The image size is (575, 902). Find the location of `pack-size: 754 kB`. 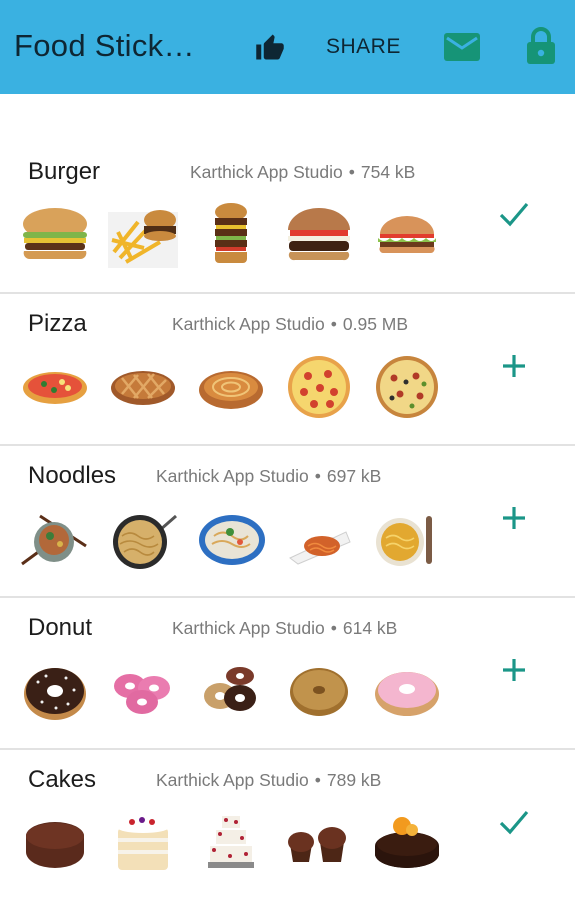

pack-size: 754 kB is located at coordinates (388, 172).